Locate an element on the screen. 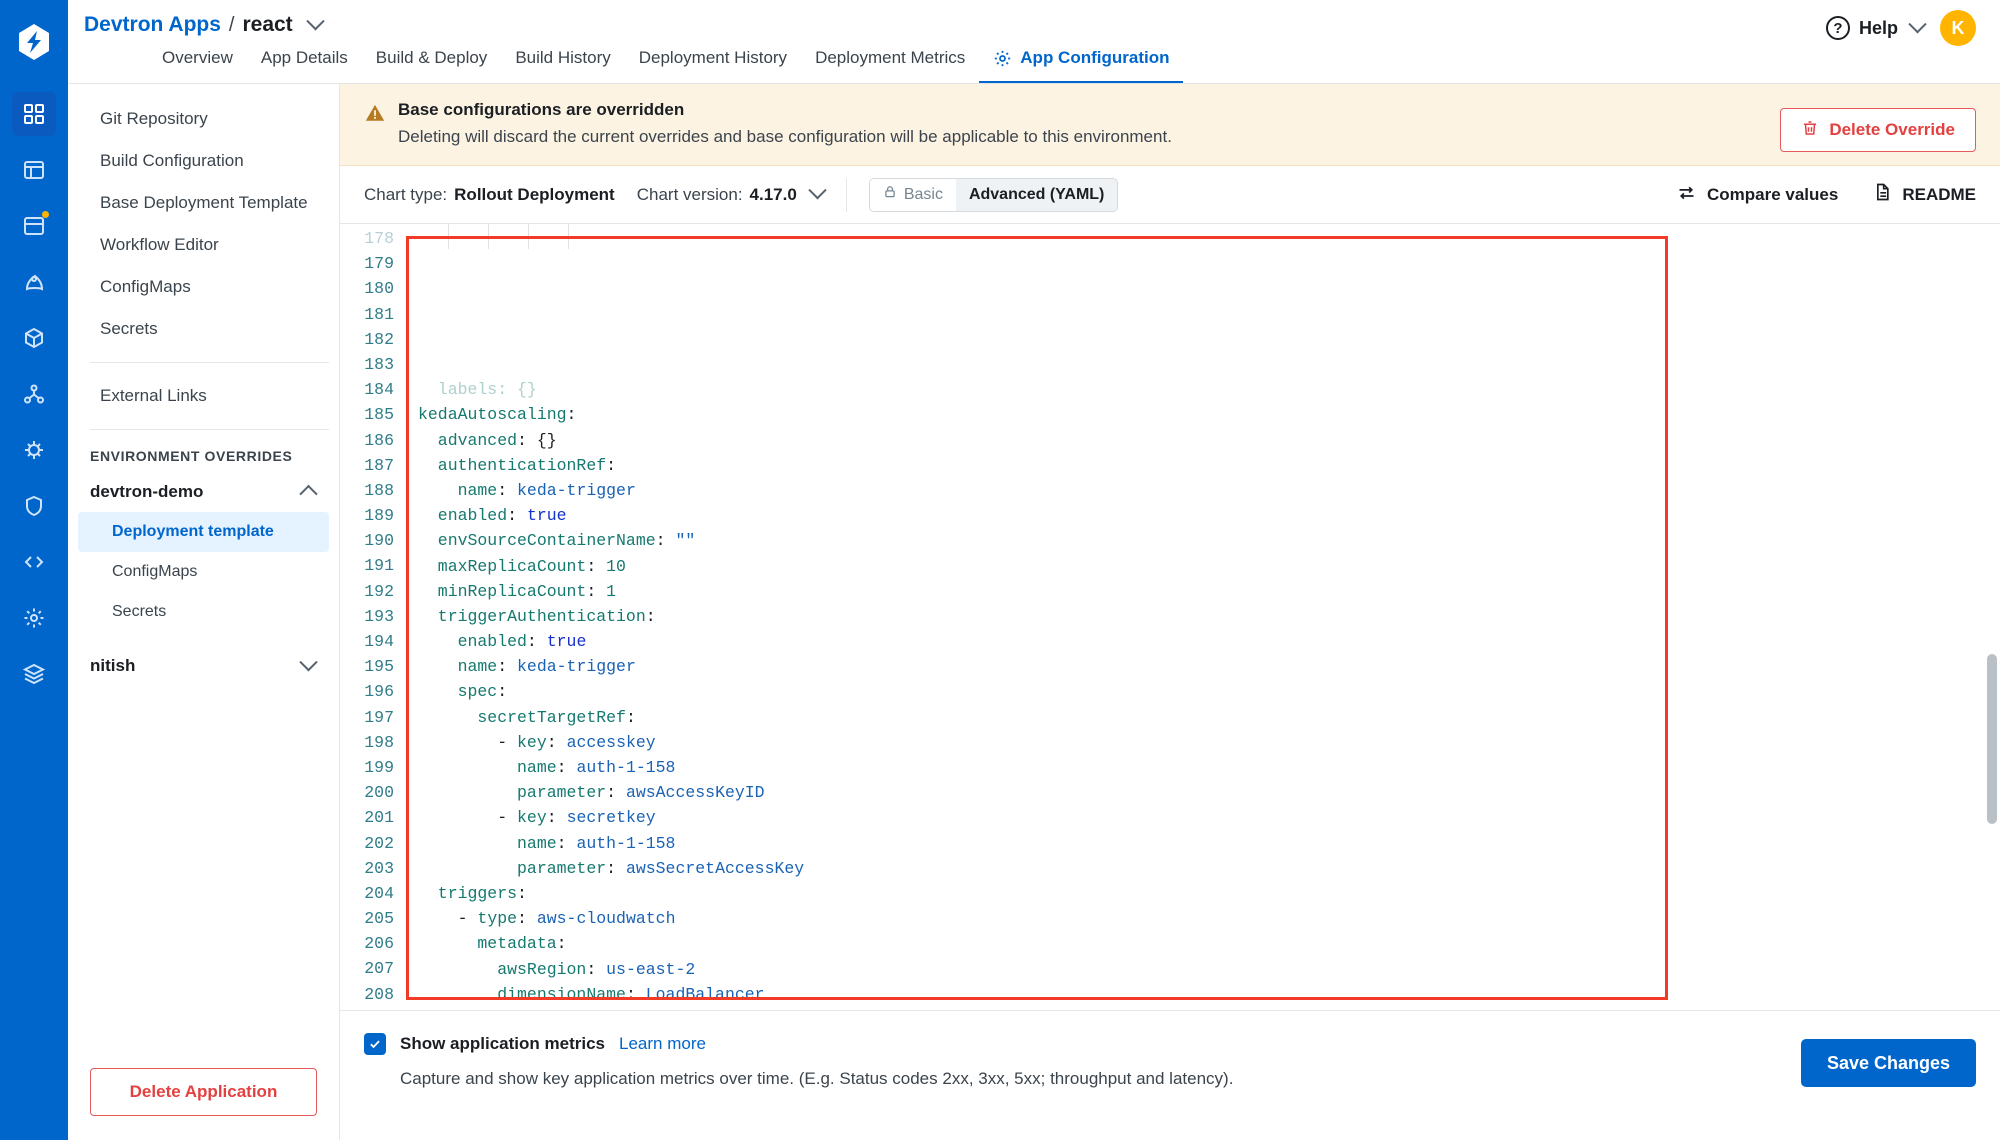  code-line: labels: {} is located at coordinates (1209, 389).